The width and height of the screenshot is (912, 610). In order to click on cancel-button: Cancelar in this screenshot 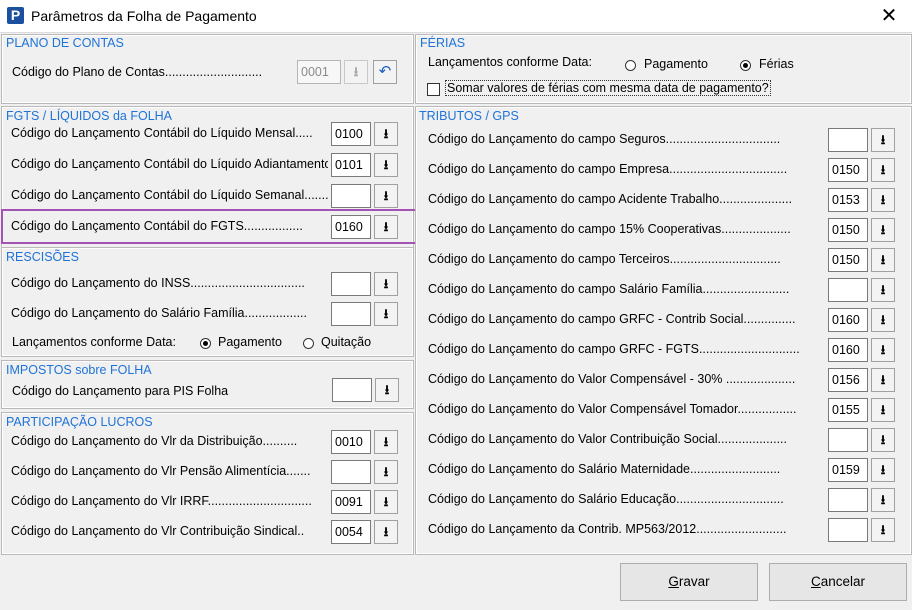, I will do `click(838, 582)`.